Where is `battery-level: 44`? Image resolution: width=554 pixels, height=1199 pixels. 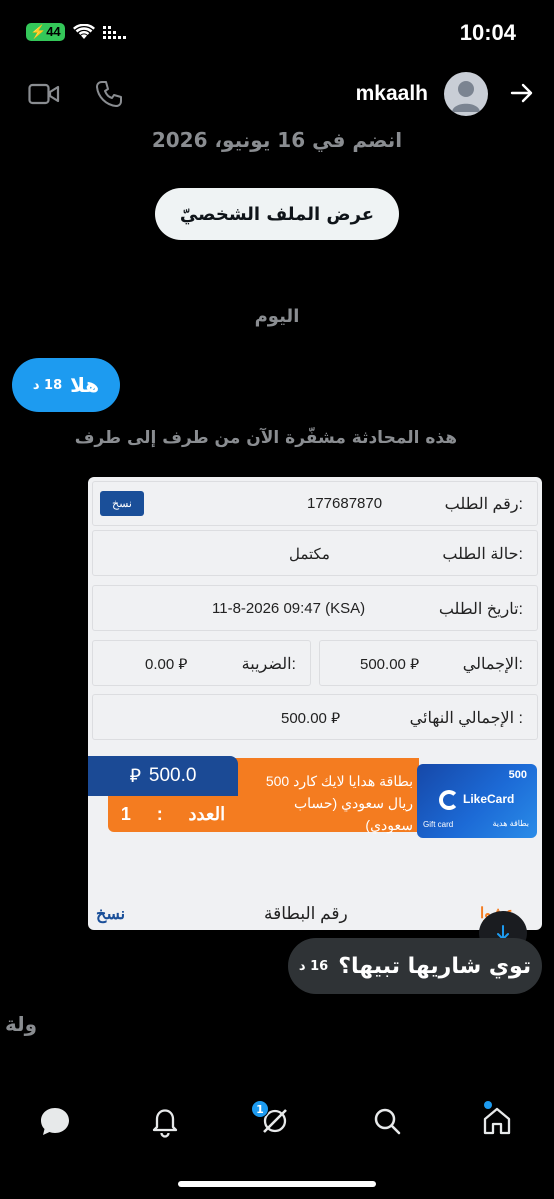
battery-level: 44 is located at coordinates (53, 31).